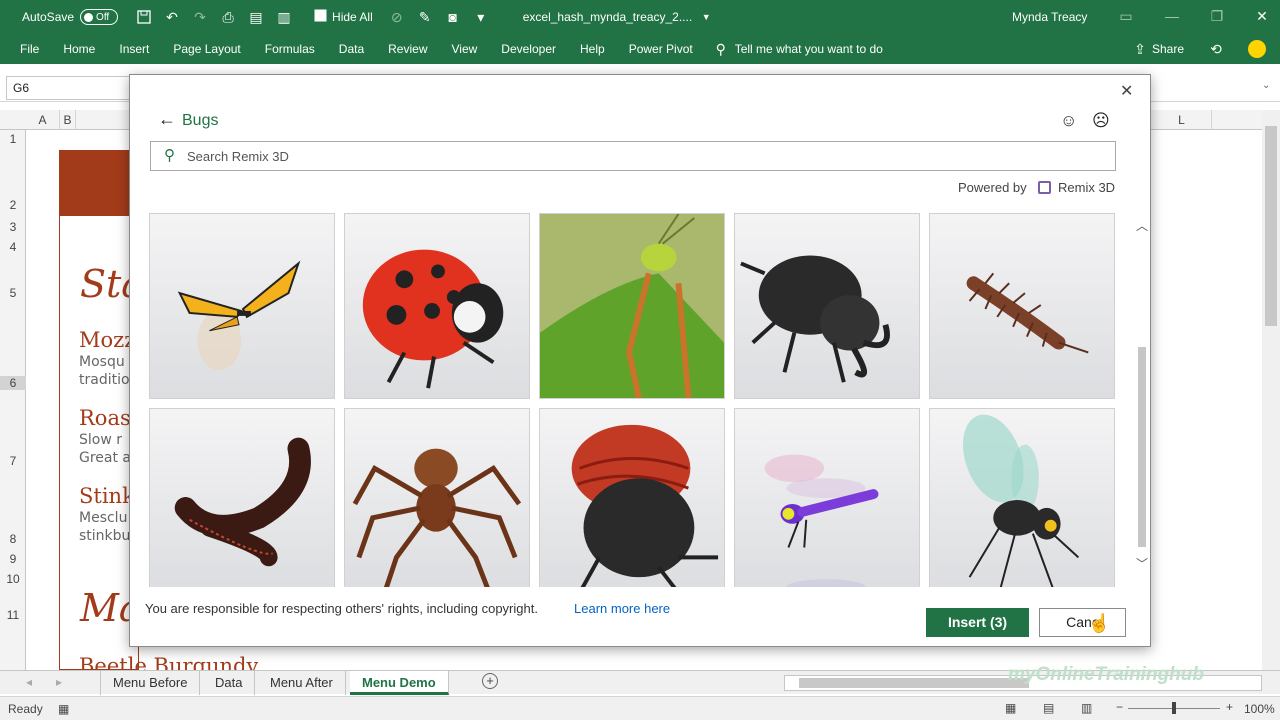 This screenshot has width=1280, height=720. I want to click on row-header: 11, so click(13, 615).